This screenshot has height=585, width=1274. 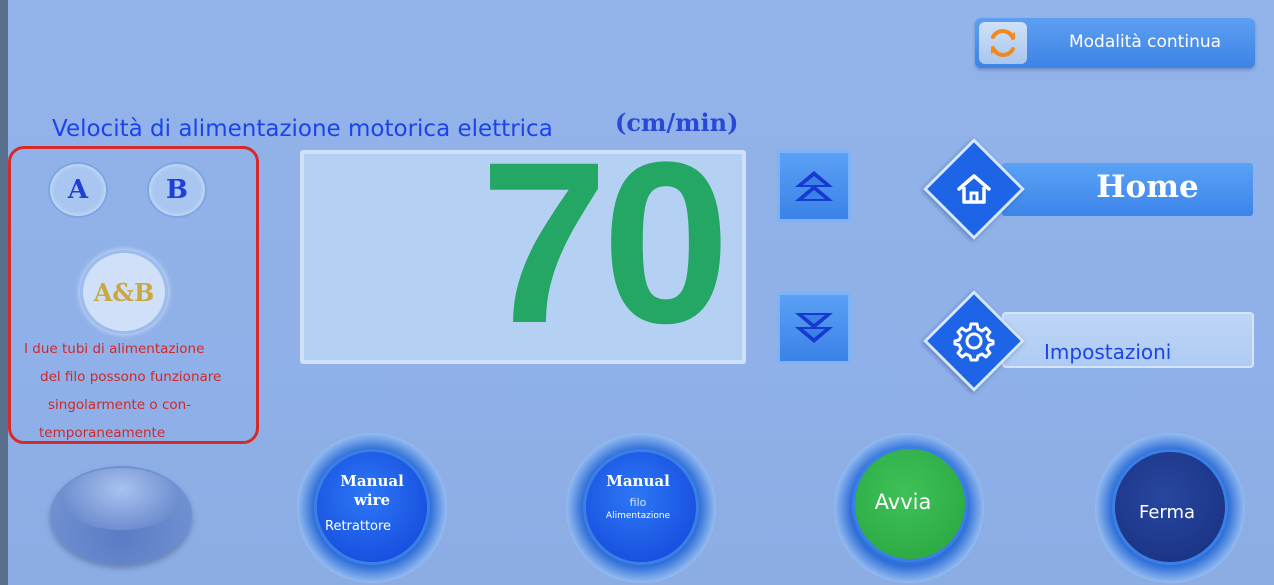 I want to click on start-label: Avvia, so click(x=903, y=502).